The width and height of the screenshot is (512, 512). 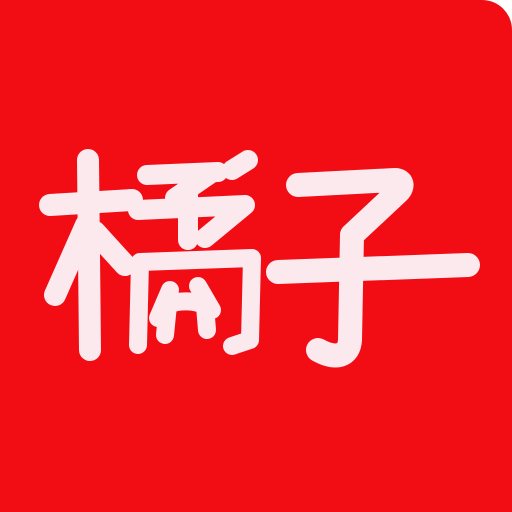 I want to click on glyph-ju-wood-radical, so click(x=91, y=255).